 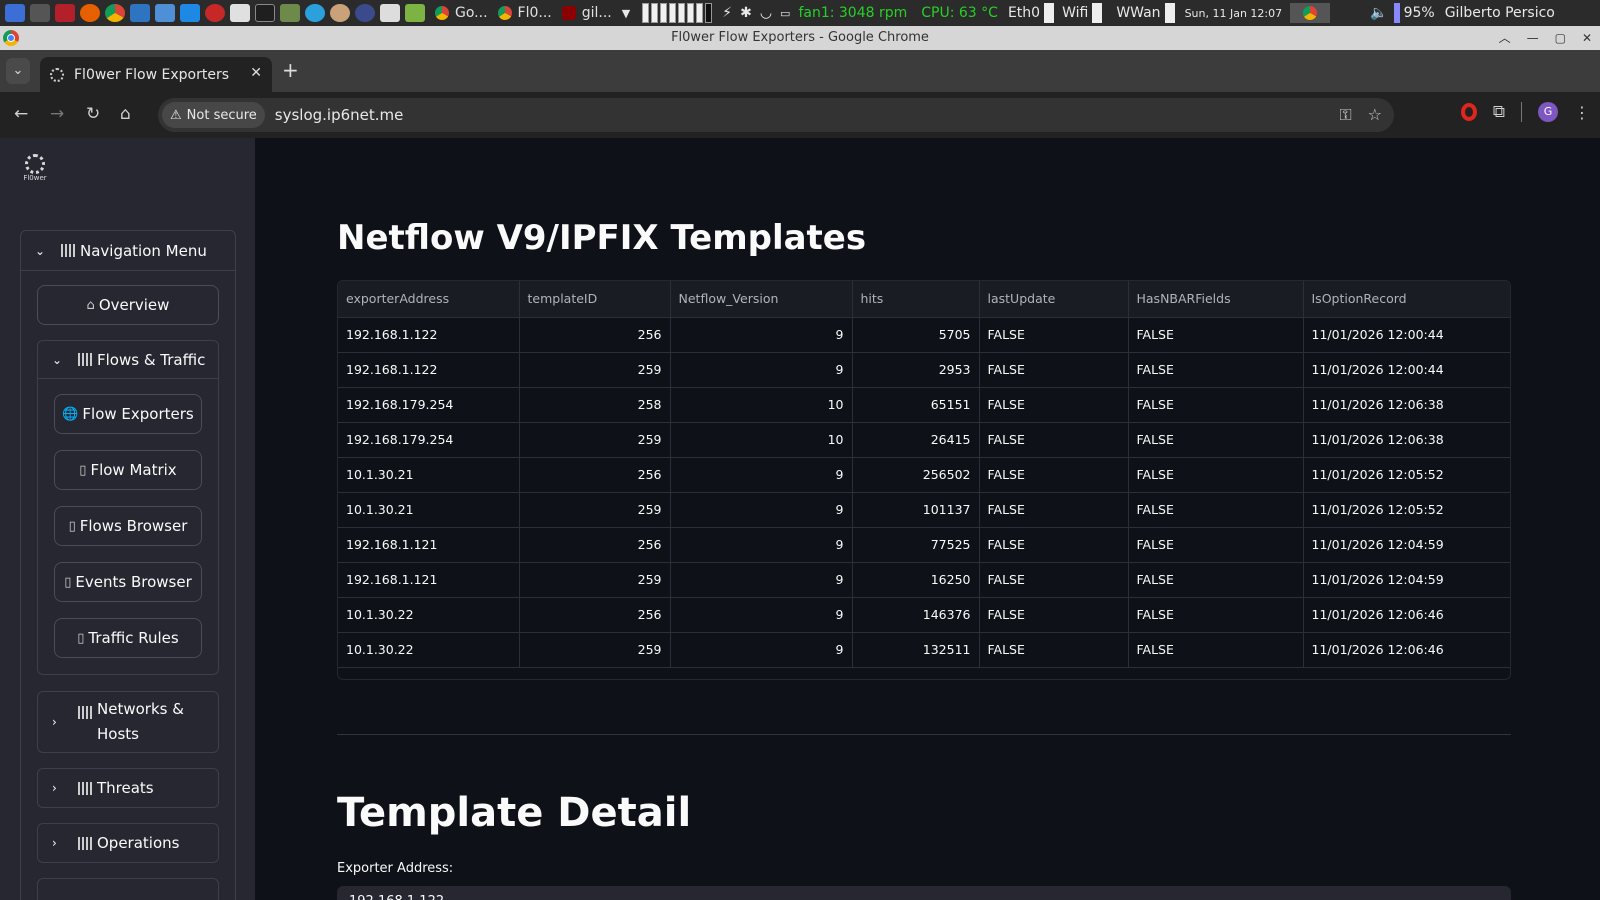 What do you see at coordinates (916, 299) in the screenshot?
I see `column-header: hits` at bounding box center [916, 299].